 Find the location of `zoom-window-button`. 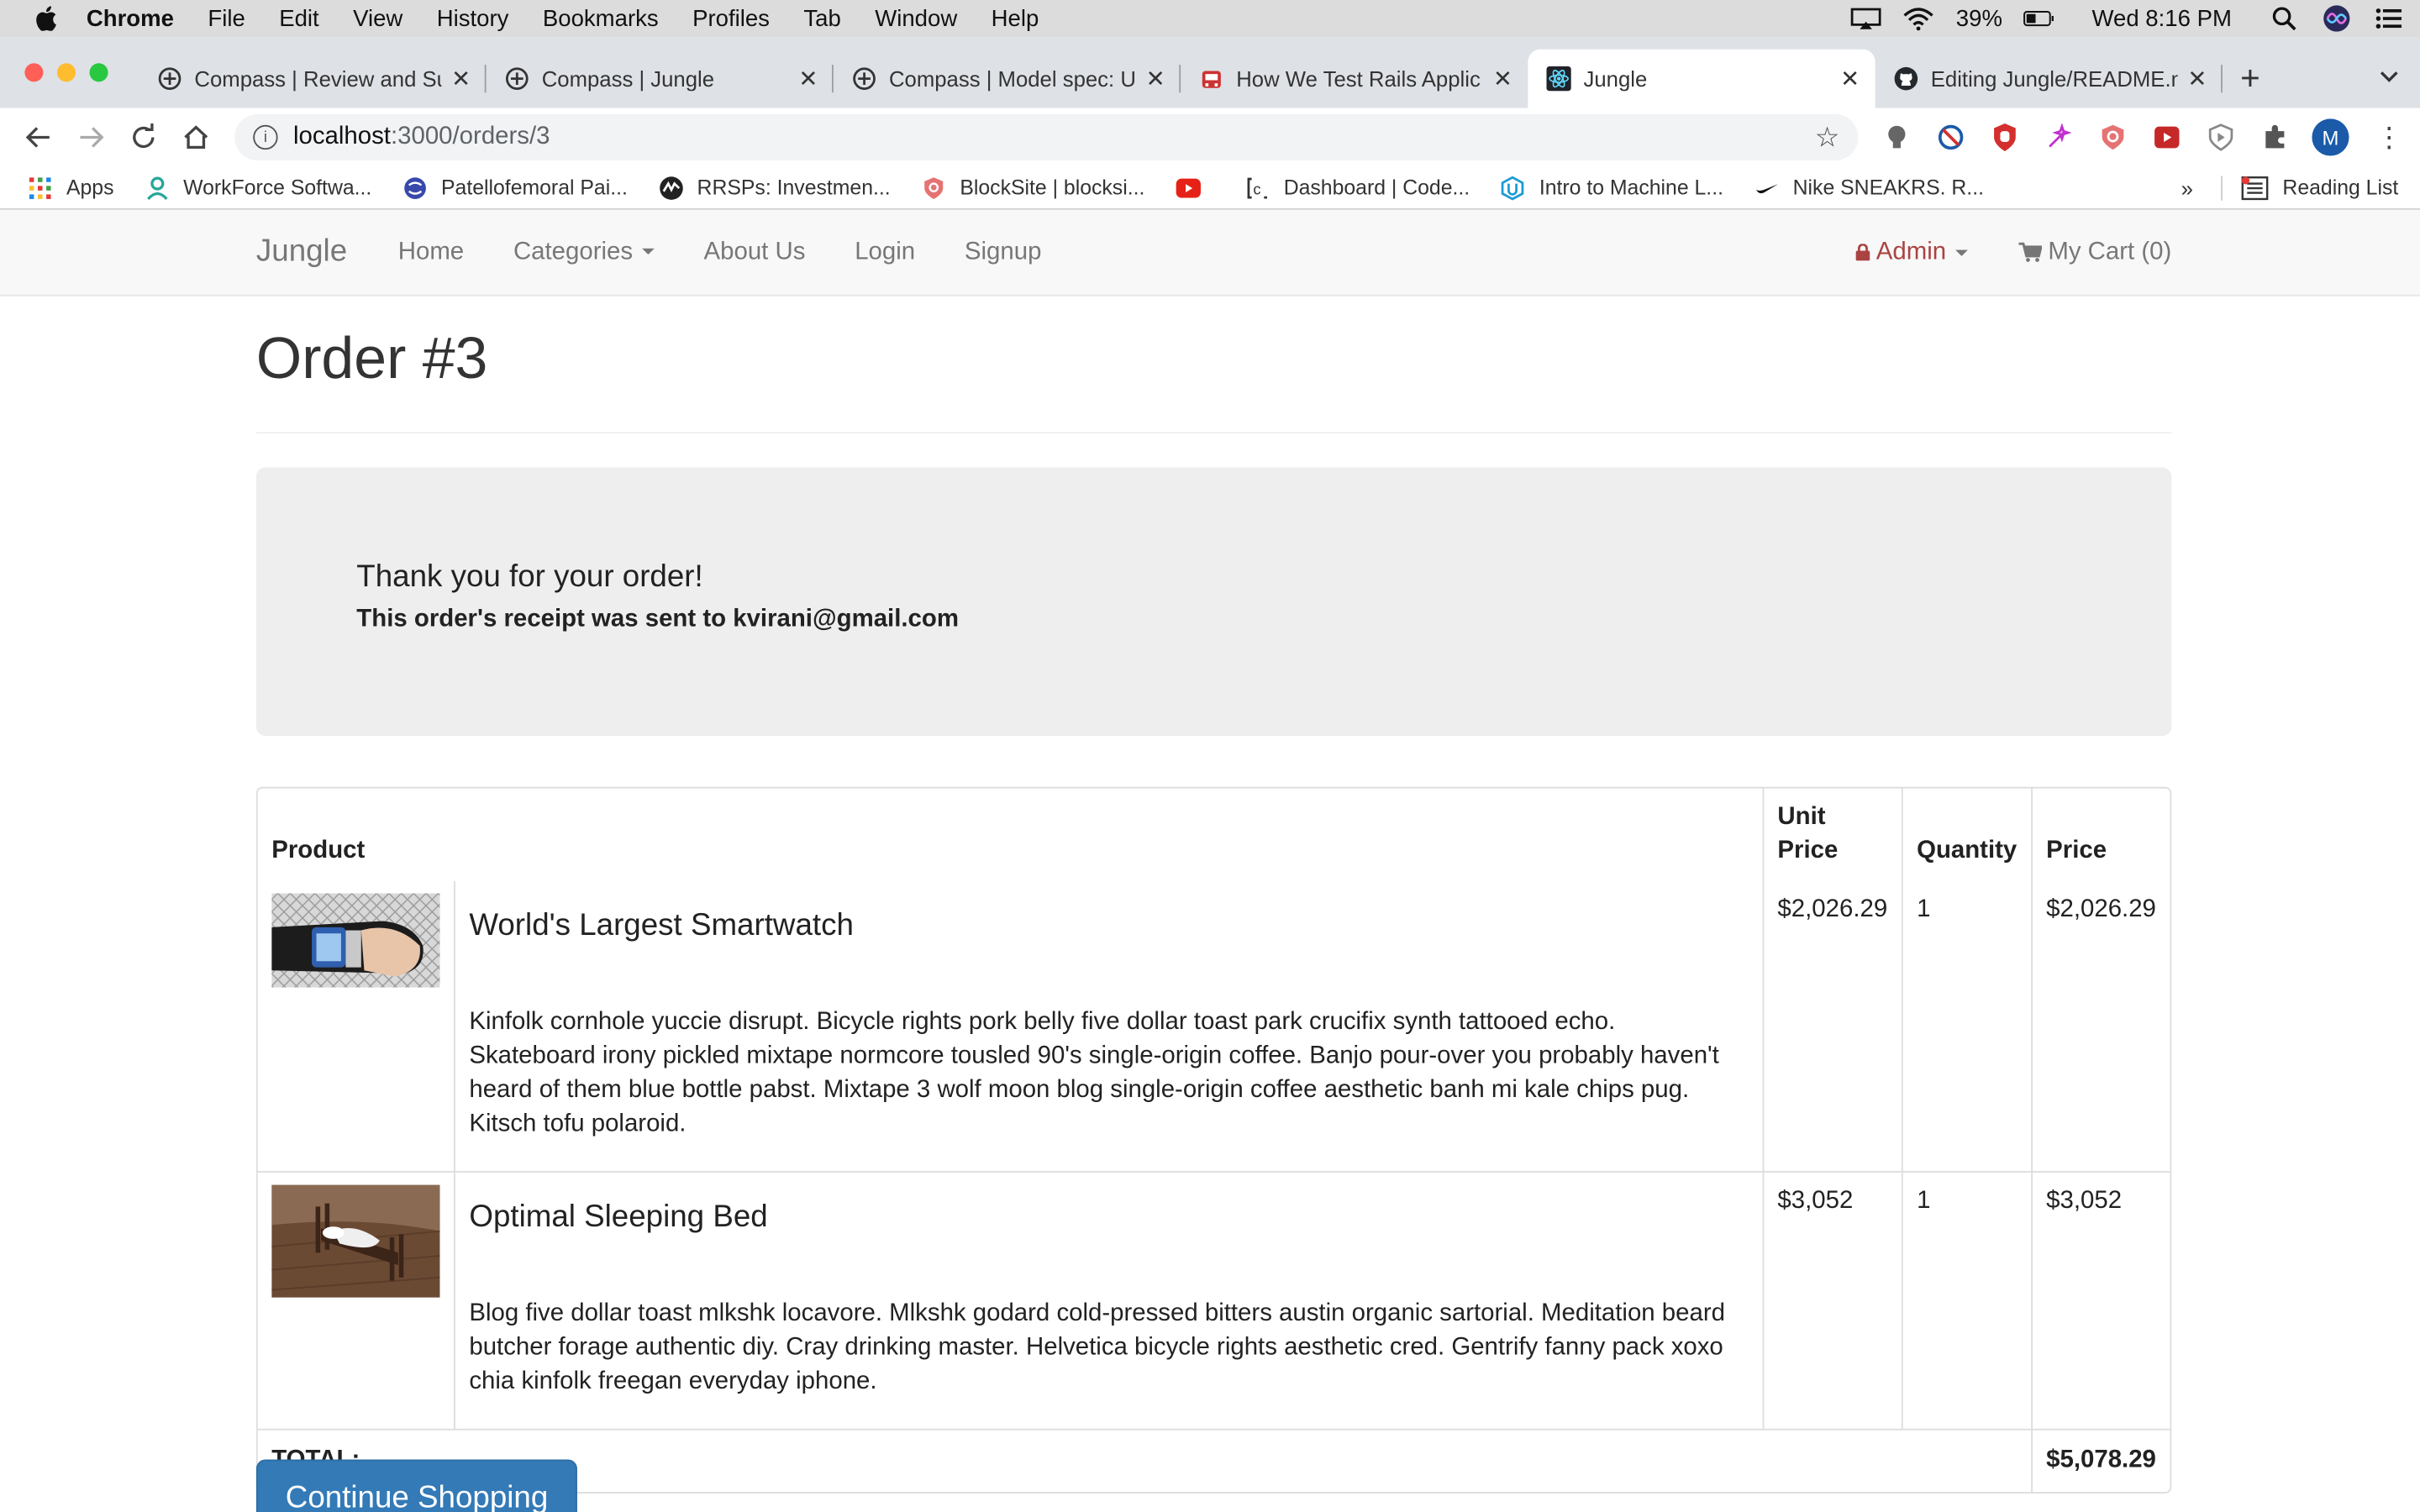

zoom-window-button is located at coordinates (98, 72).